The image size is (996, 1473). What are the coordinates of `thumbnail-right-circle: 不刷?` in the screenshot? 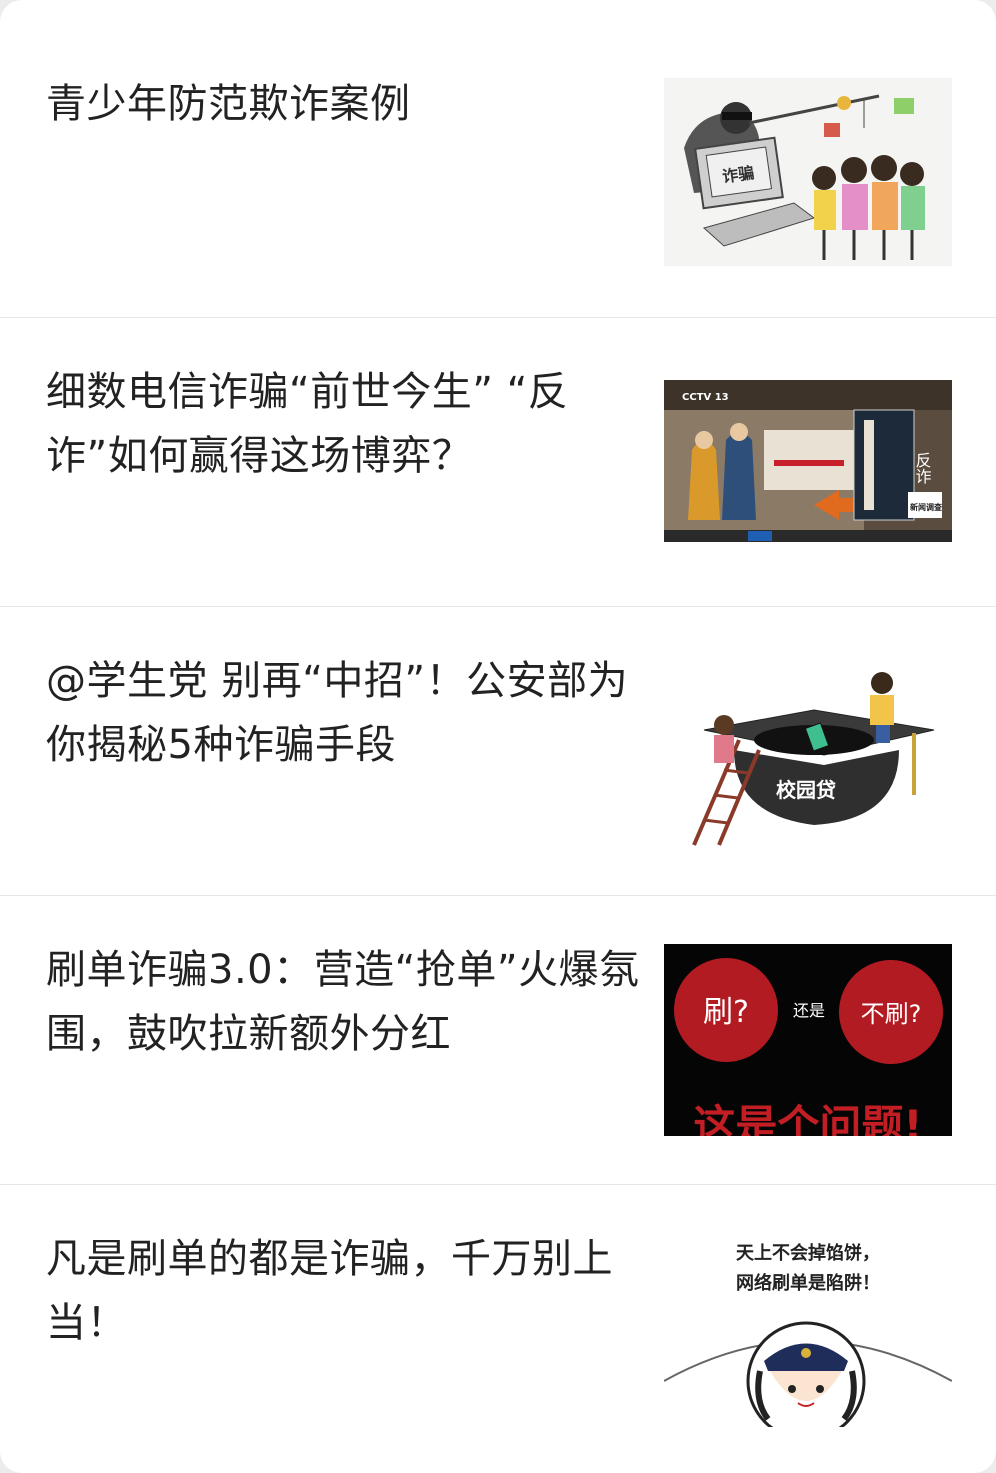 It's located at (891, 1014).